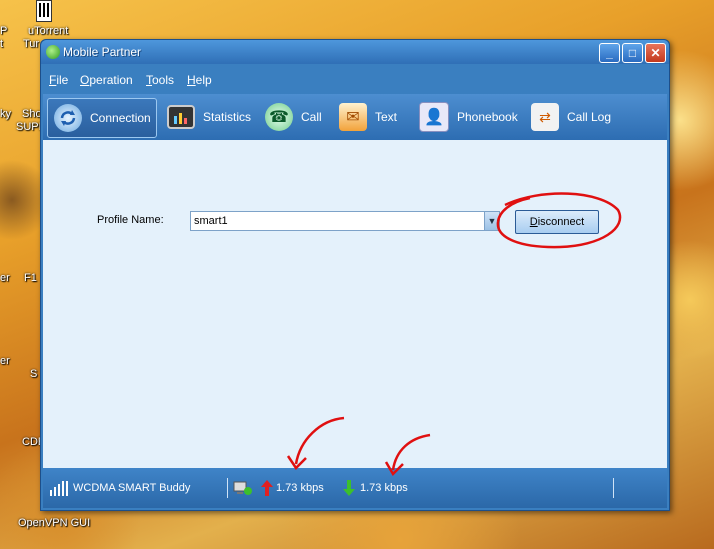  I want to click on tab-connection: Connection, so click(102, 118).